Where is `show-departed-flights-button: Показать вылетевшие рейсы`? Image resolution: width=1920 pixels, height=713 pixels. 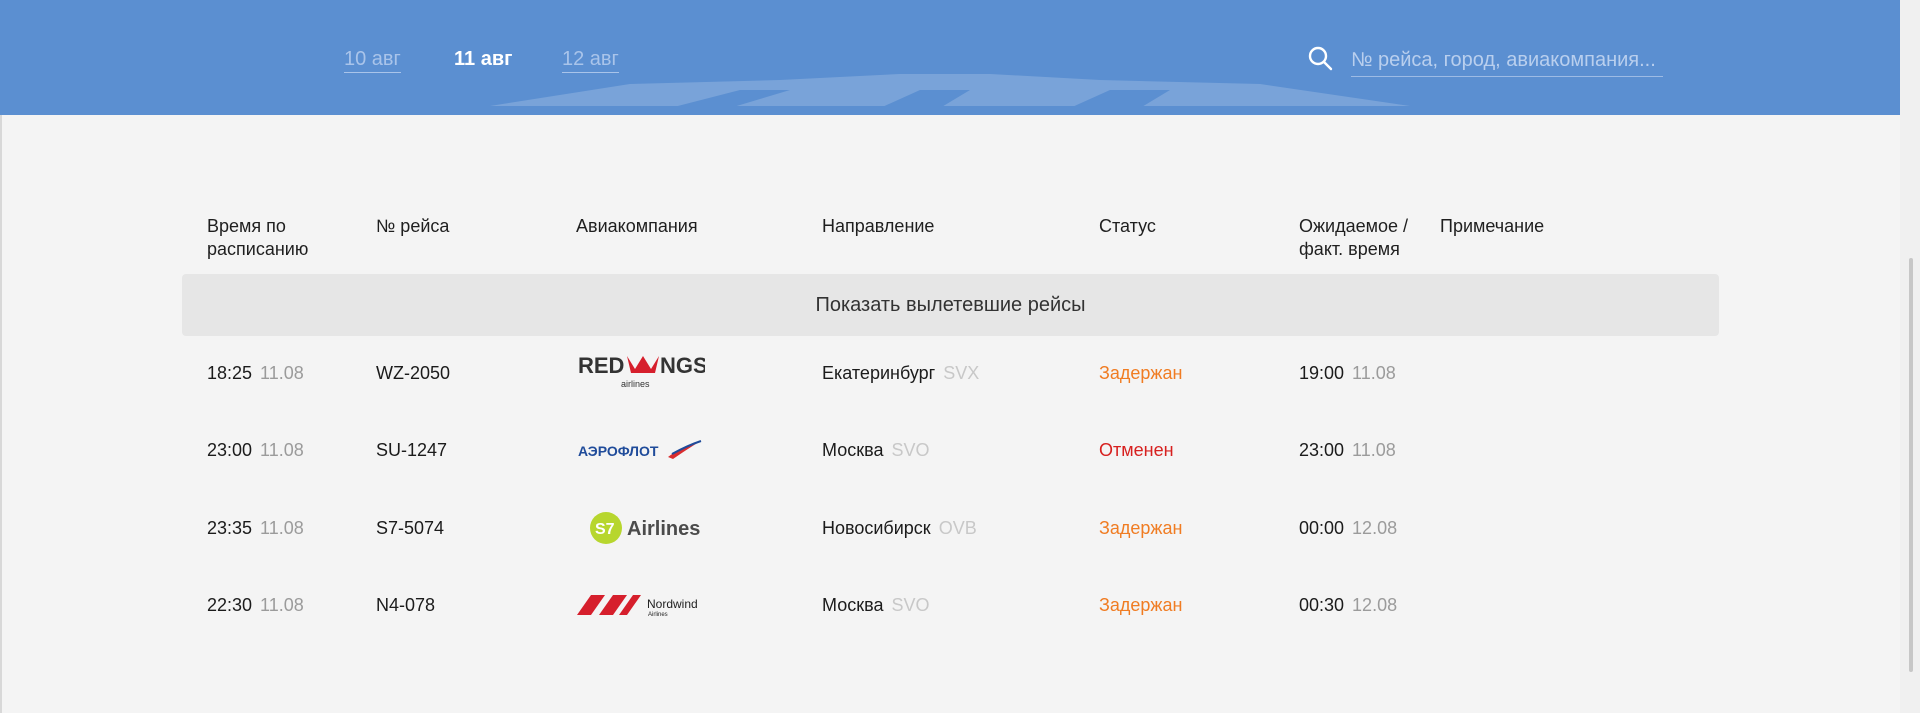
show-departed-flights-button: Показать вылетевшие рейсы is located at coordinates (950, 305).